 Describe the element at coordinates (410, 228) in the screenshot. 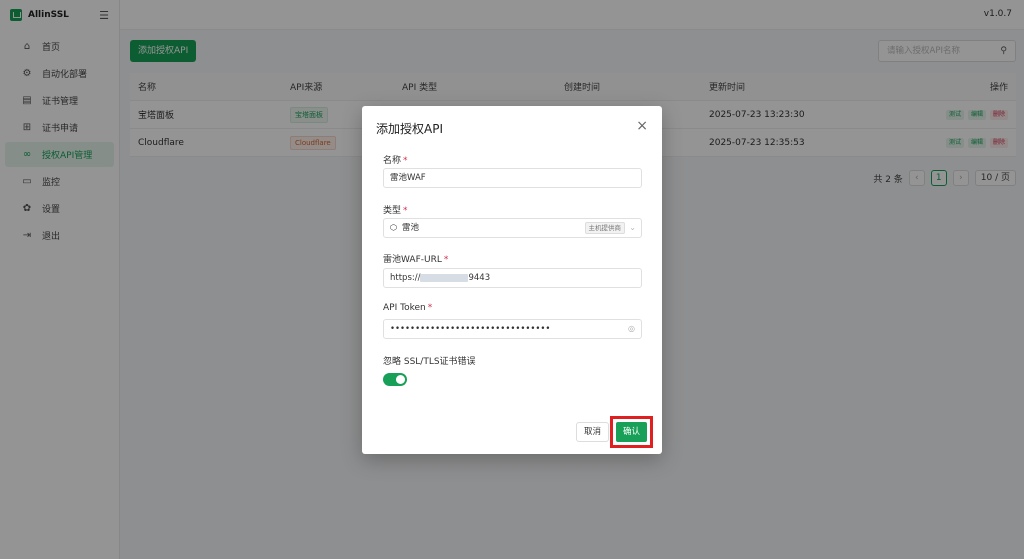

I see `type-value: 雷池` at that location.